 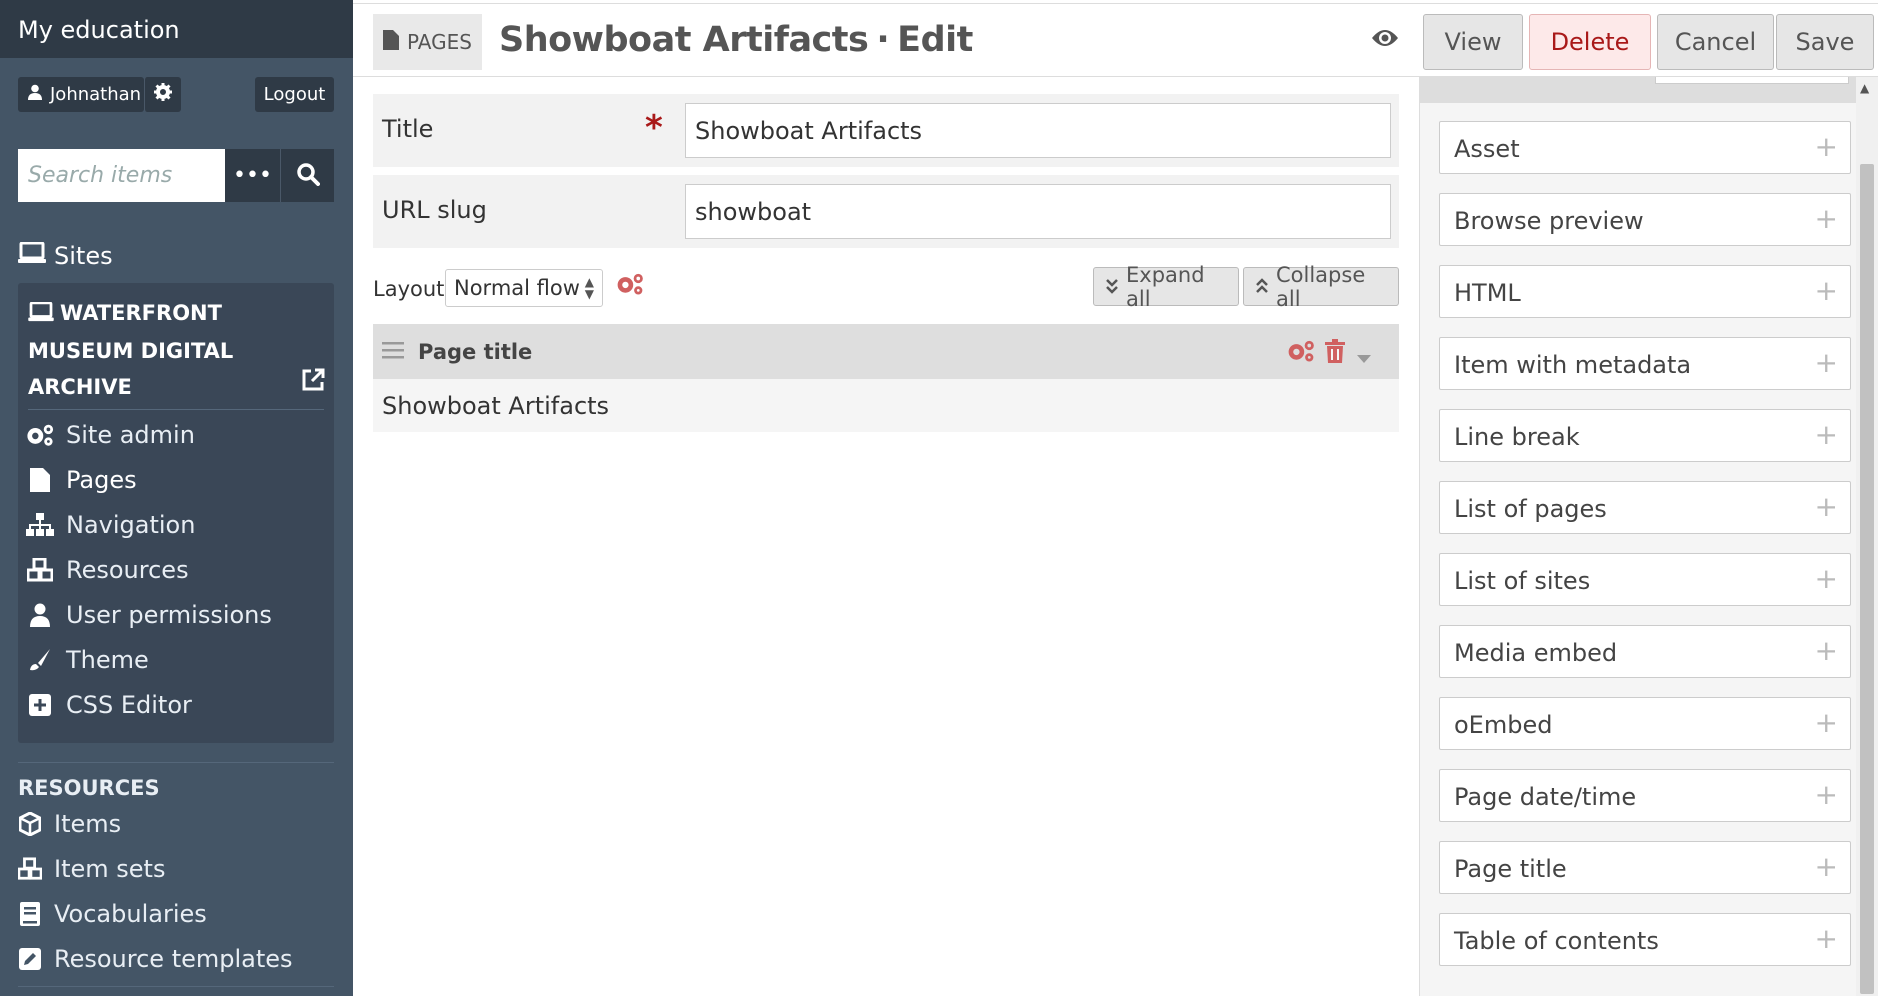 I want to click on site-name-link: WATERFRONT MUSEUM DIGITAL ARCHIVE, so click(x=158, y=350).